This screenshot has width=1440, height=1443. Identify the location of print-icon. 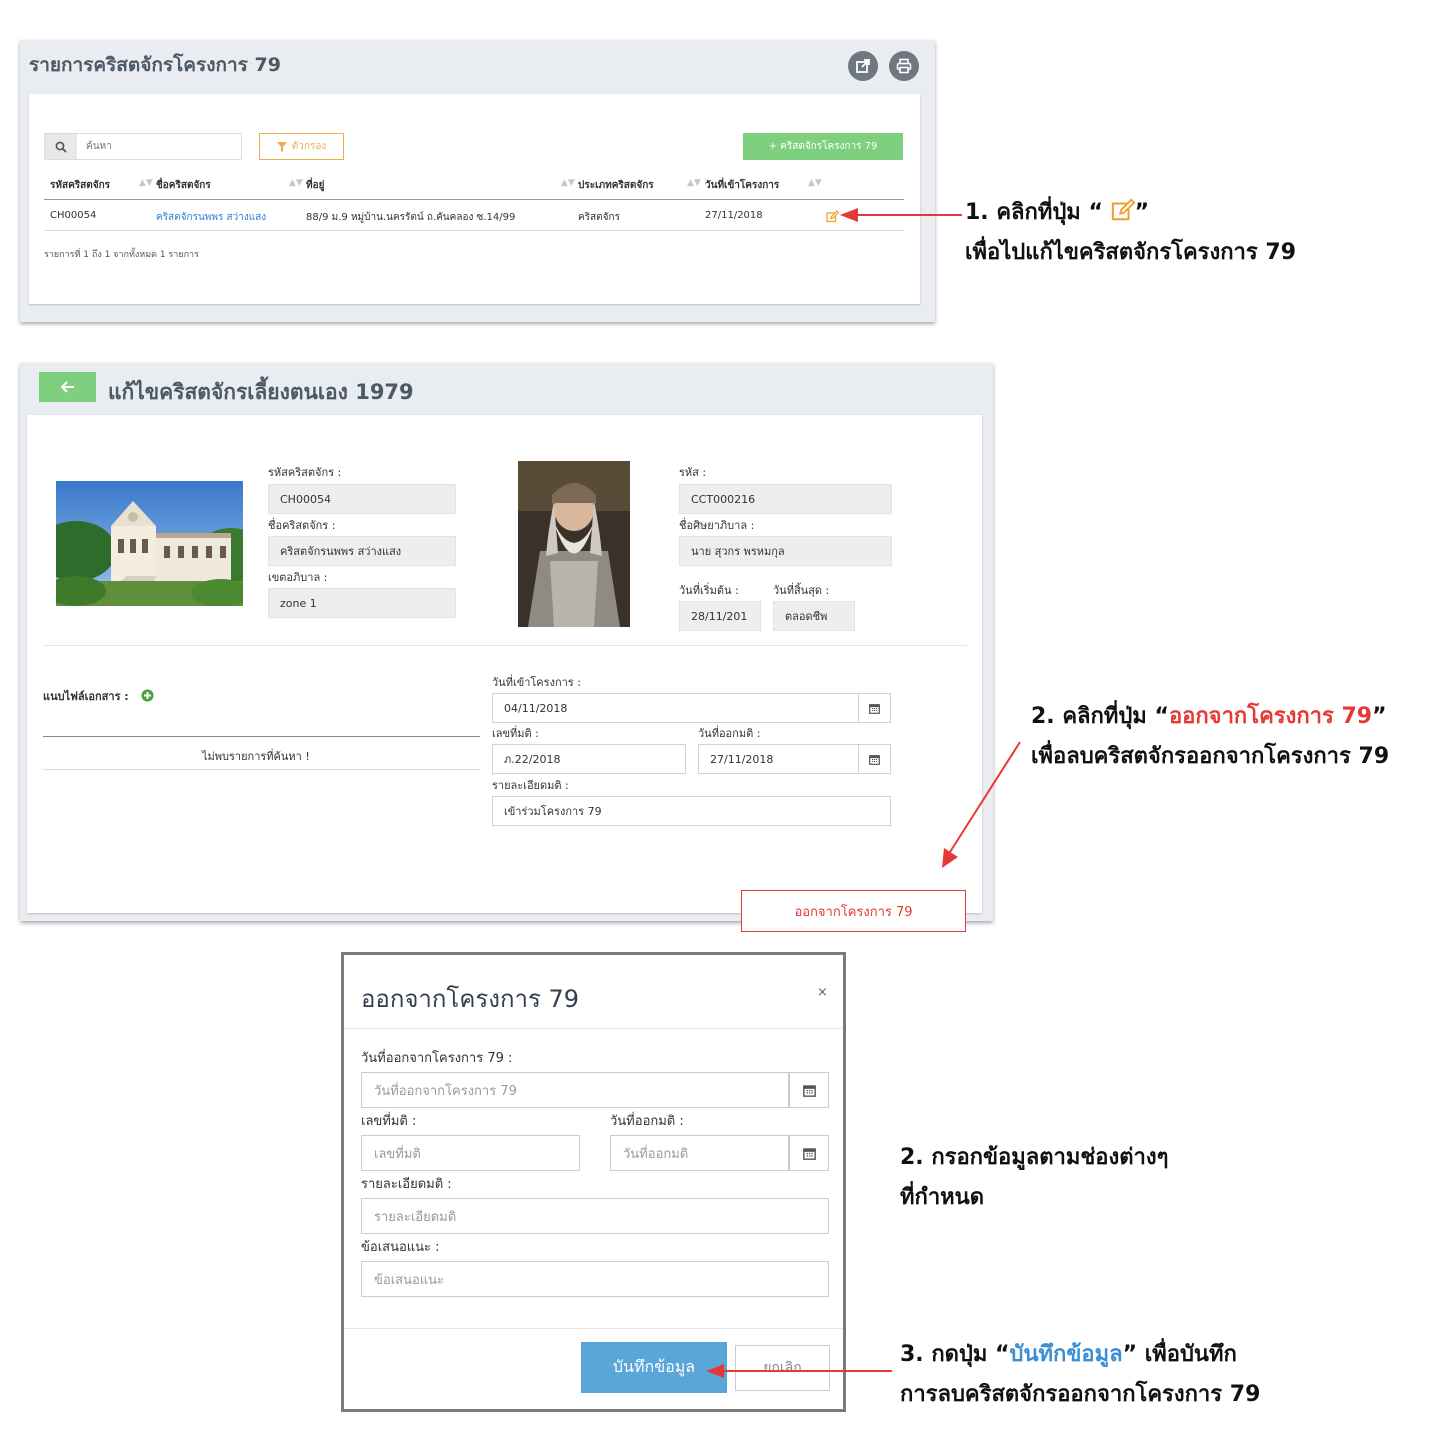
(904, 66).